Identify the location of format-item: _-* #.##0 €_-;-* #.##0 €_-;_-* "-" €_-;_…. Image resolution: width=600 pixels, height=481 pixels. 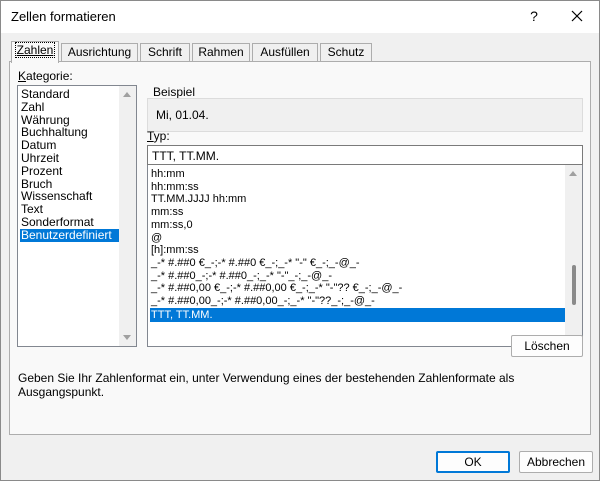
(358, 263).